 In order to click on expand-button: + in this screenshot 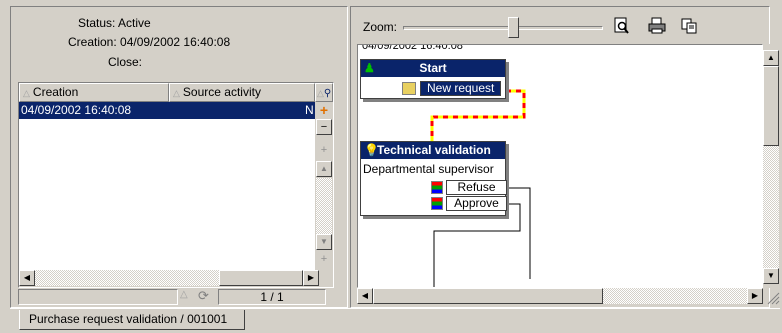, I will do `click(324, 151)`.